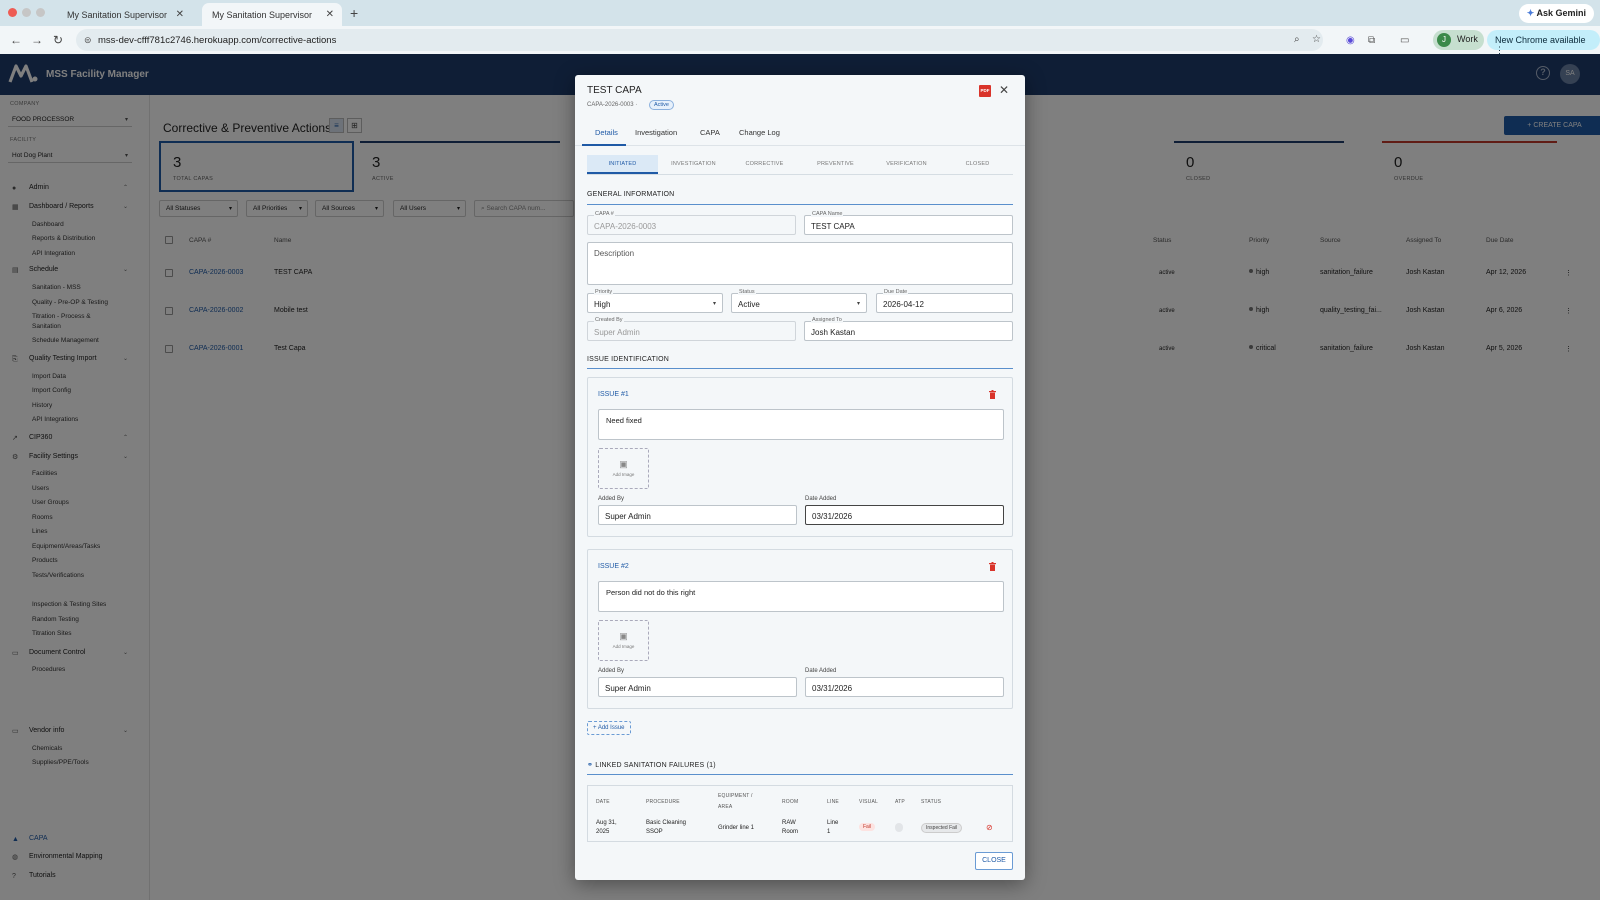  Describe the element at coordinates (896, 292) in the screenshot. I see `field-label: Due Date` at that location.